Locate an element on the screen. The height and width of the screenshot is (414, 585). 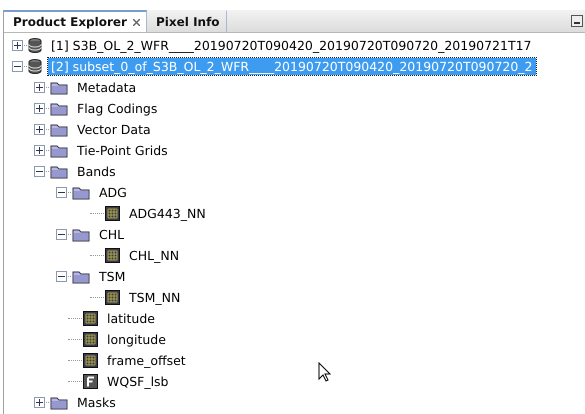
tree-item: [1] S3B_OL_2_WFR____20190720T090420_20190720T090720_20190721T17 is located at coordinates (291, 45).